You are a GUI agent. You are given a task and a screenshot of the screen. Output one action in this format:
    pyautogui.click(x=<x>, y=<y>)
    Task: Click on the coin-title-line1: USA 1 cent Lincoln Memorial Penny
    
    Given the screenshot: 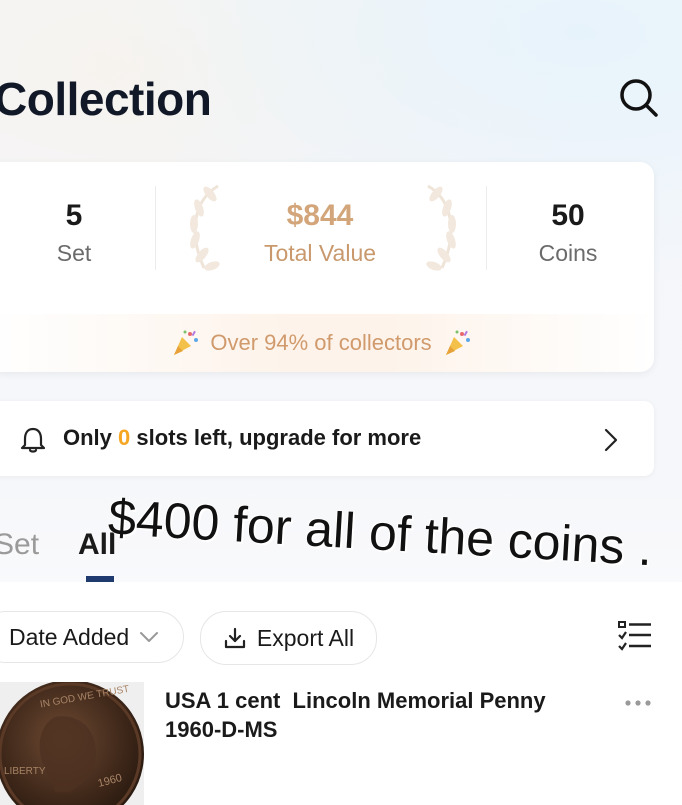 What is the action you would take?
    pyautogui.click(x=355, y=700)
    